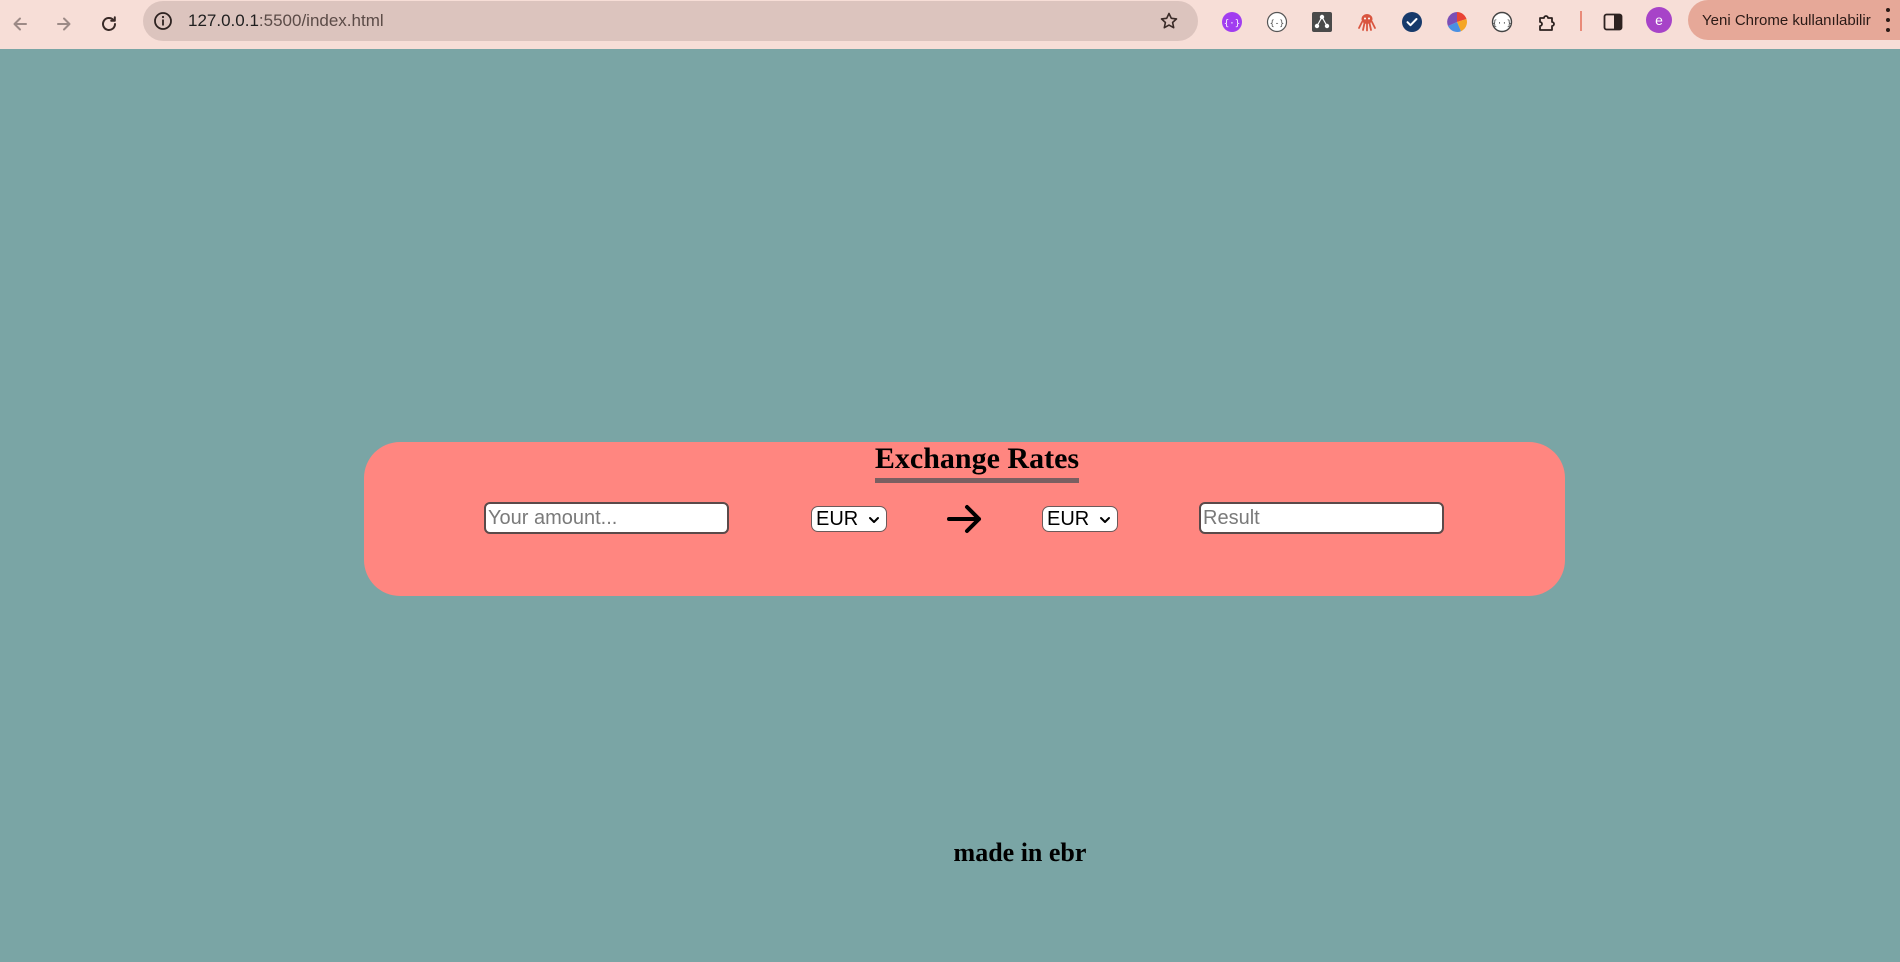 Image resolution: width=1900 pixels, height=962 pixels. I want to click on json-formatter-icon: {-}, so click(1277, 22).